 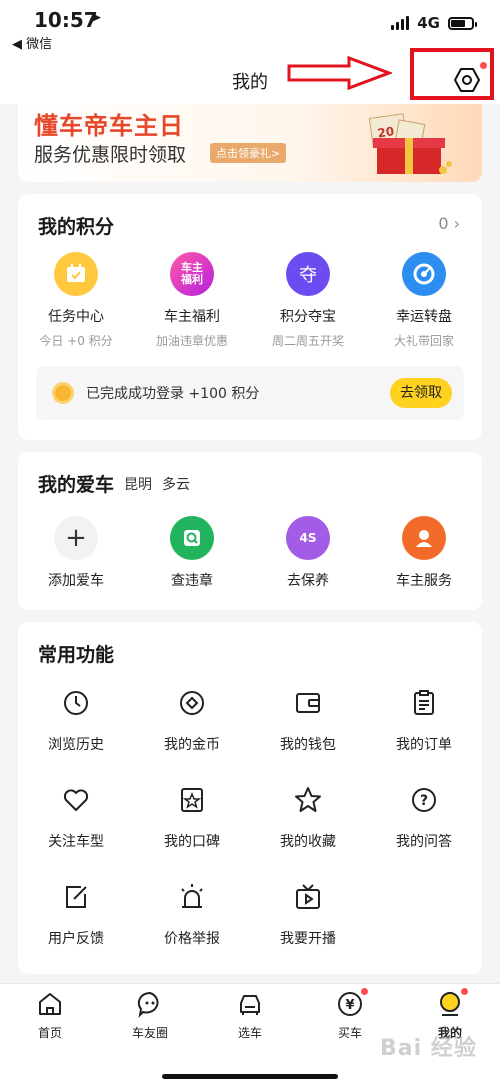 I want to click on maintenance-icon: 4S, so click(x=308, y=538).